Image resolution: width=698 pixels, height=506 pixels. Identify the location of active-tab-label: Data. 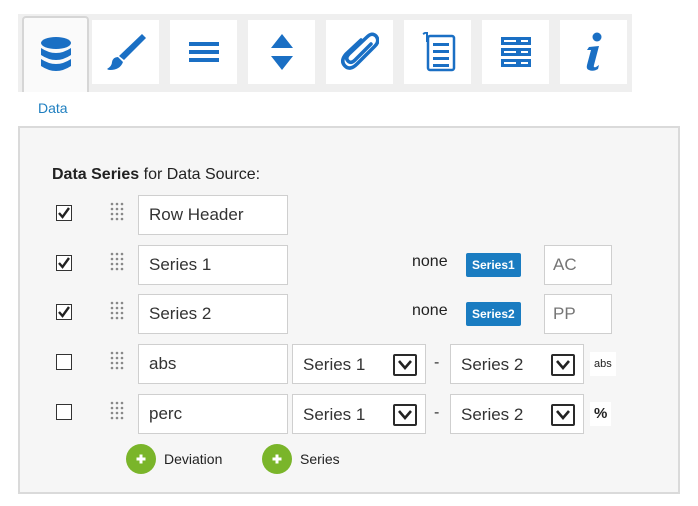
(53, 108).